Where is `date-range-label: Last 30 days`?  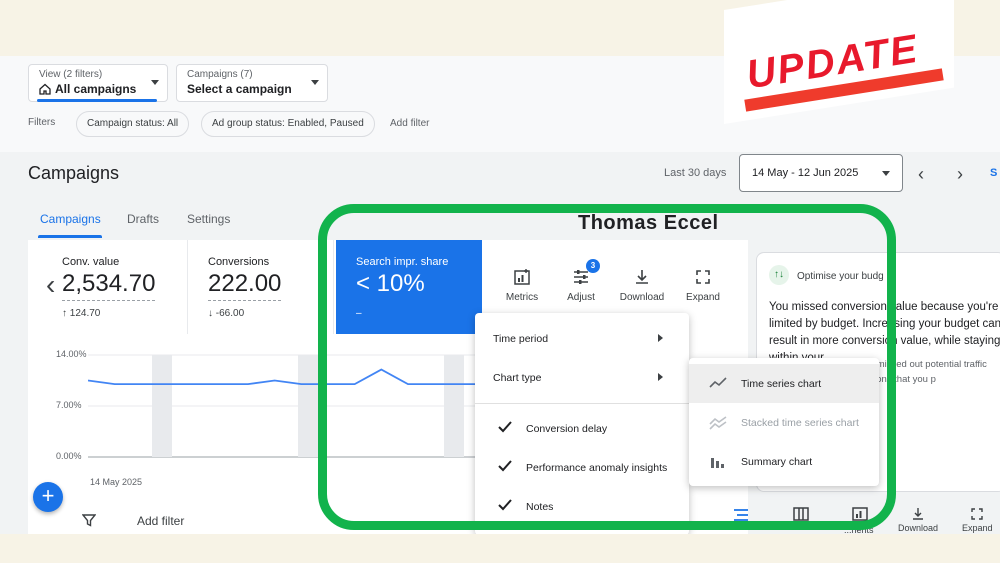 date-range-label: Last 30 days is located at coordinates (695, 173).